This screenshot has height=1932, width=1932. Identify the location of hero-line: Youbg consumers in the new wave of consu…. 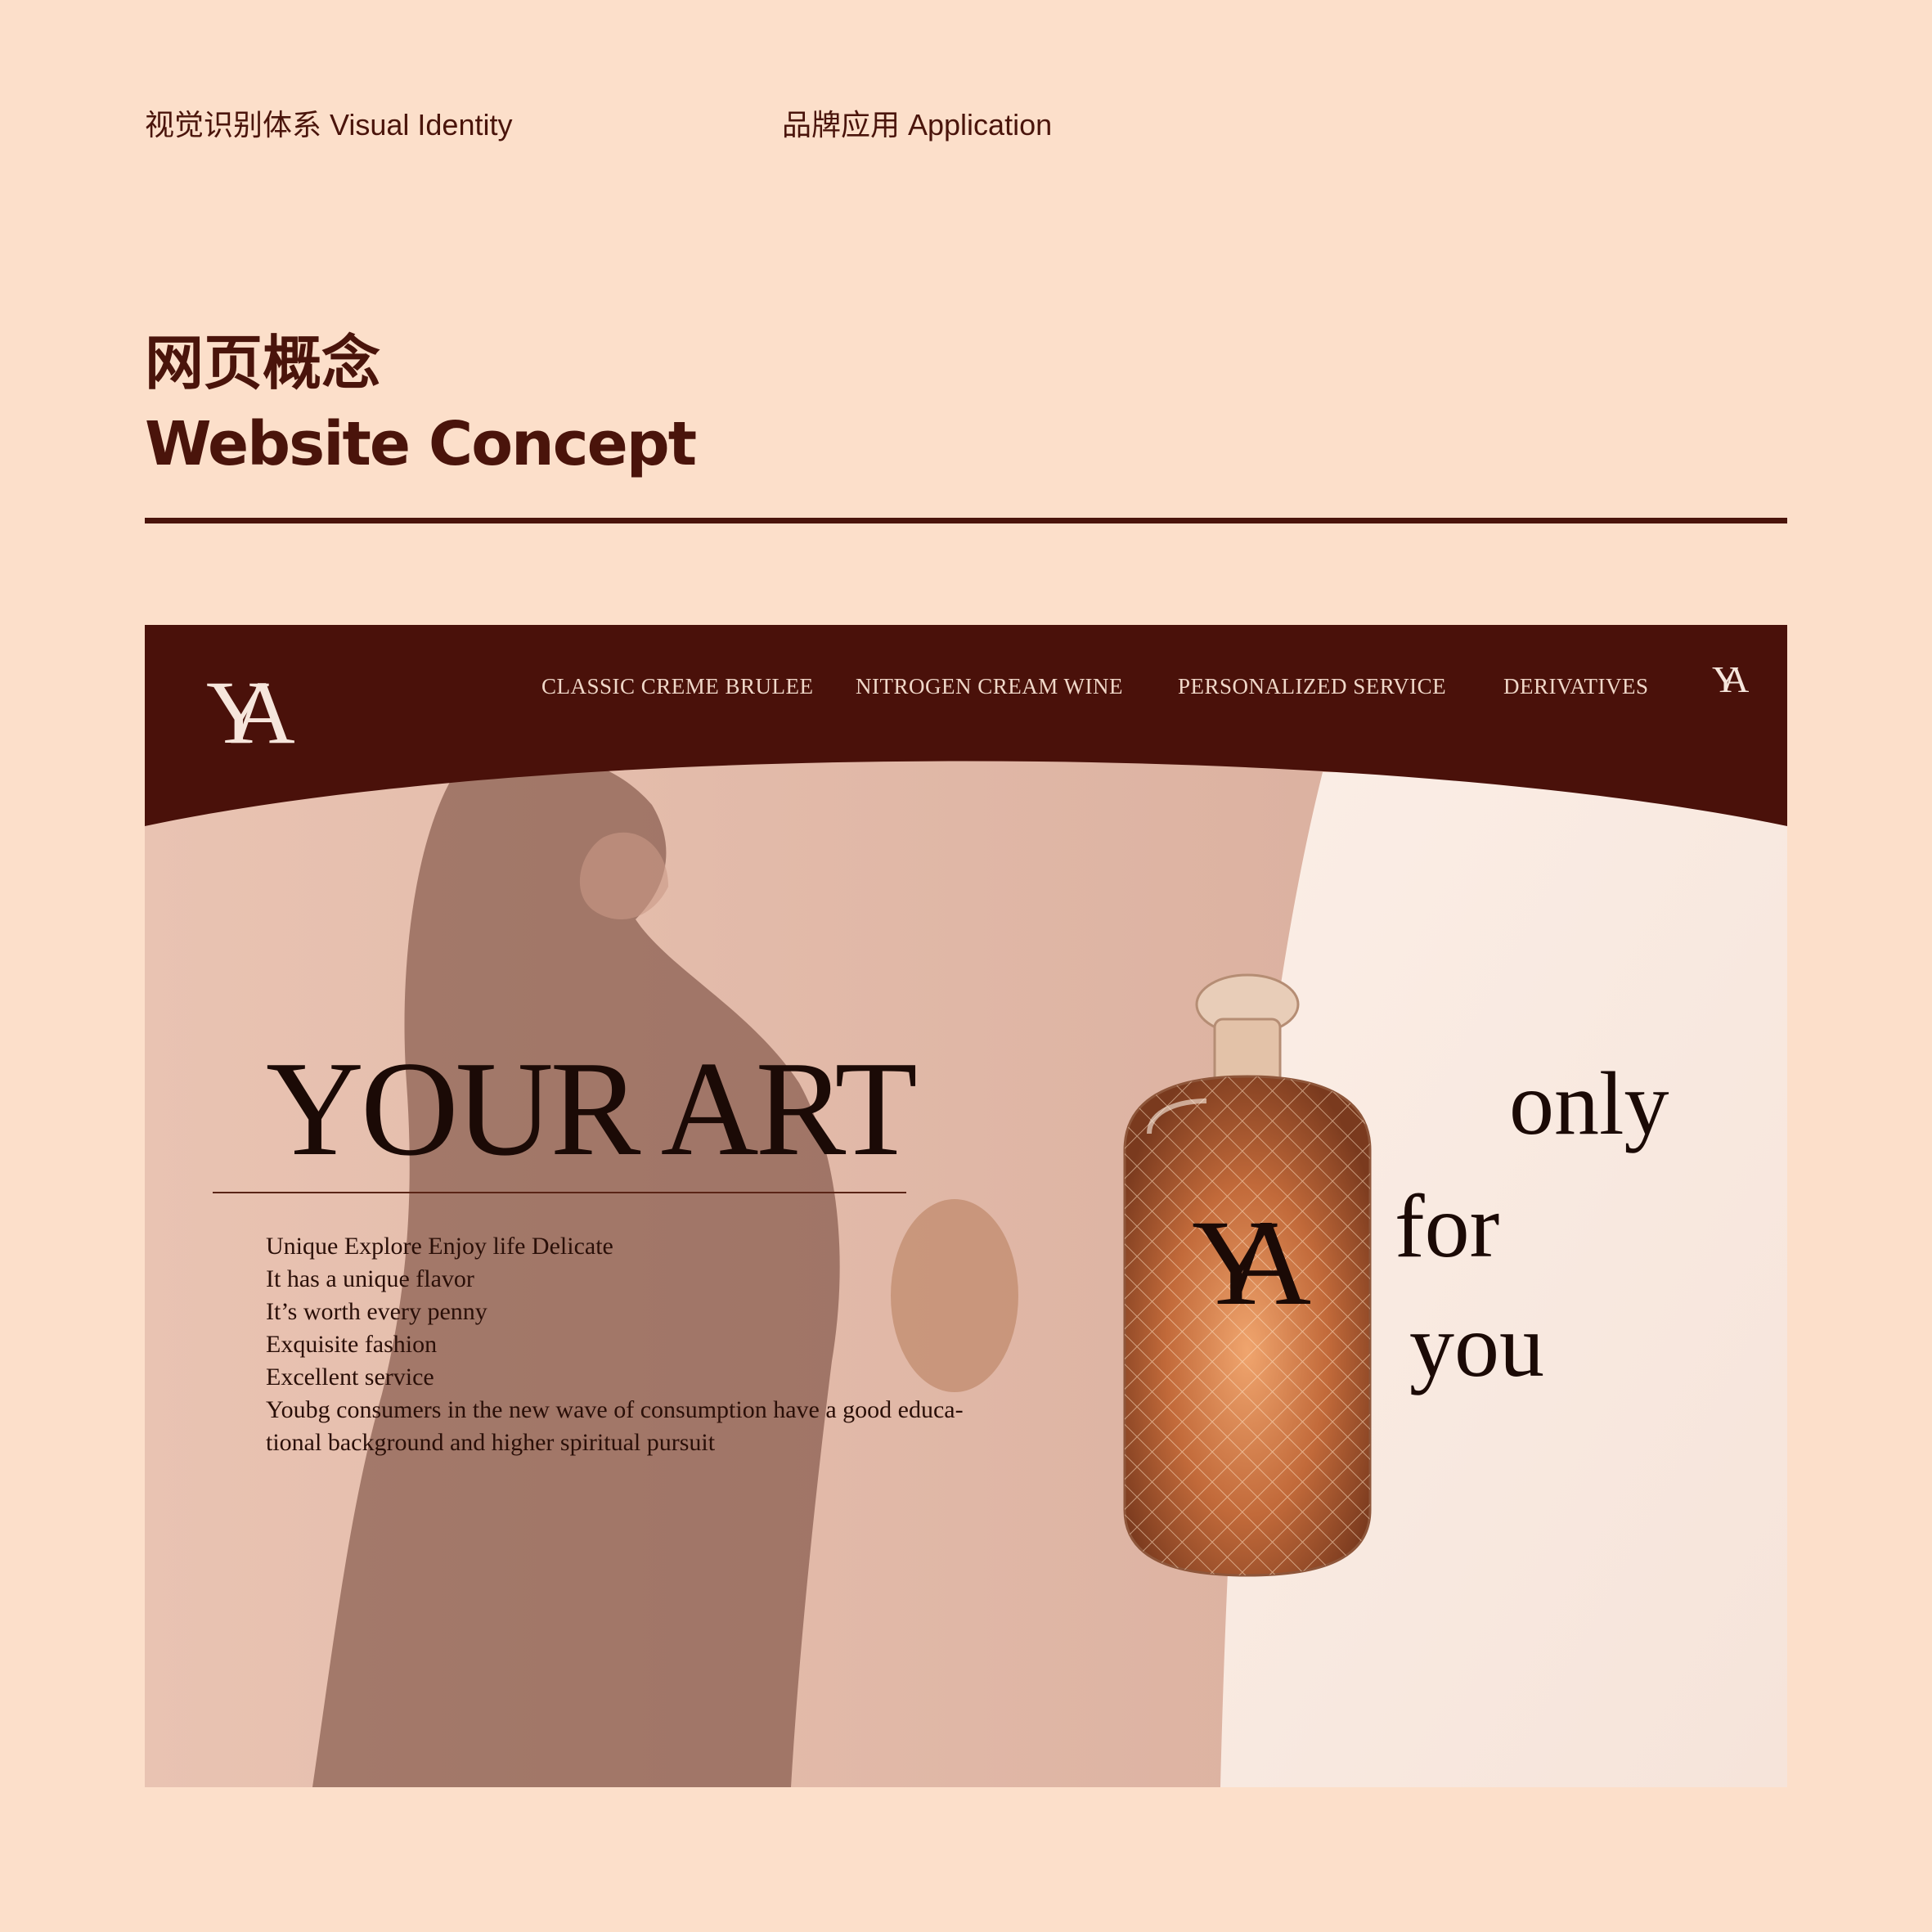
(615, 1410).